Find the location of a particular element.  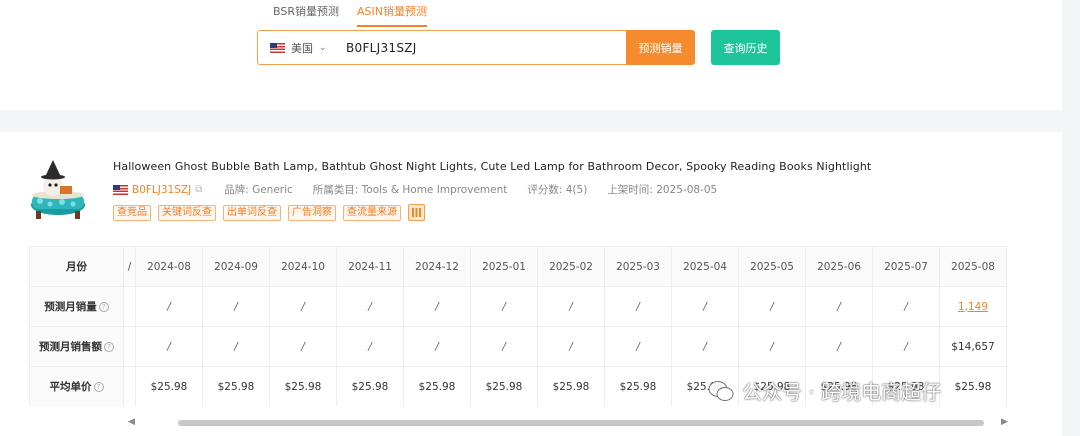

product-image is located at coordinates (58, 189).